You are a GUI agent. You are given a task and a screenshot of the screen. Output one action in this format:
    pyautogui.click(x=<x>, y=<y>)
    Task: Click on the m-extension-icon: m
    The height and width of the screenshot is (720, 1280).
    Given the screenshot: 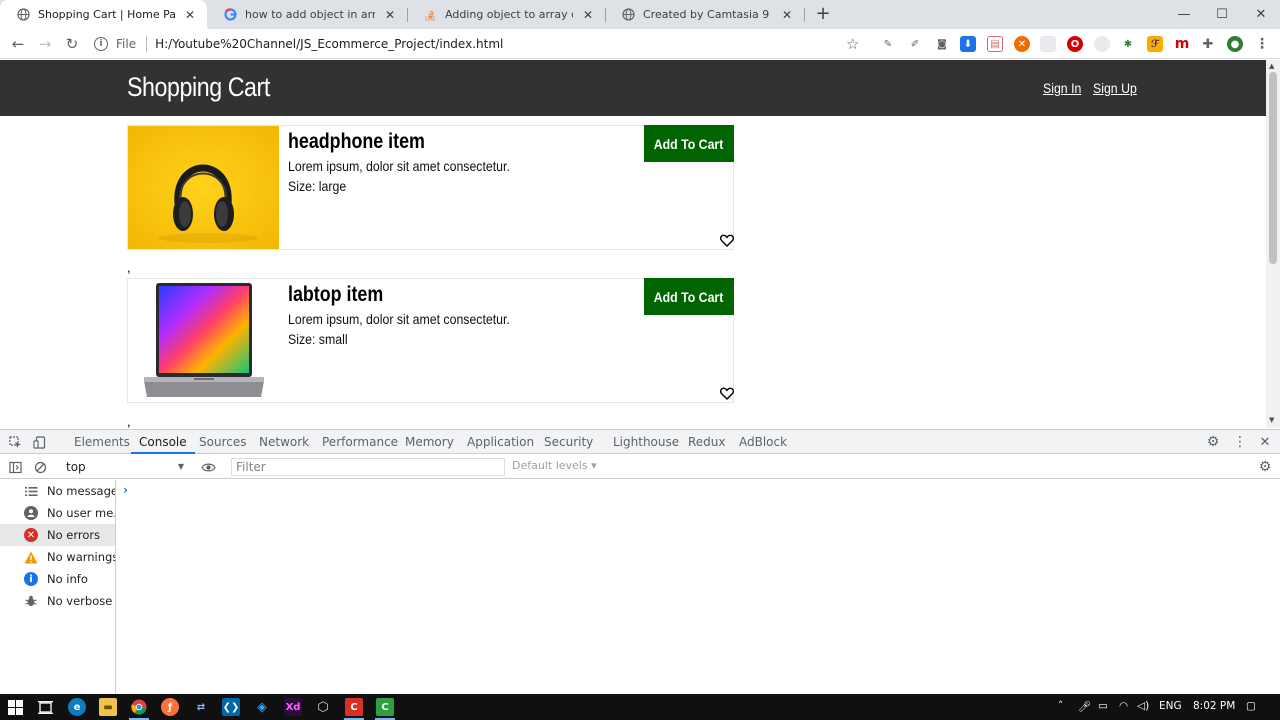 What is the action you would take?
    pyautogui.click(x=1182, y=44)
    